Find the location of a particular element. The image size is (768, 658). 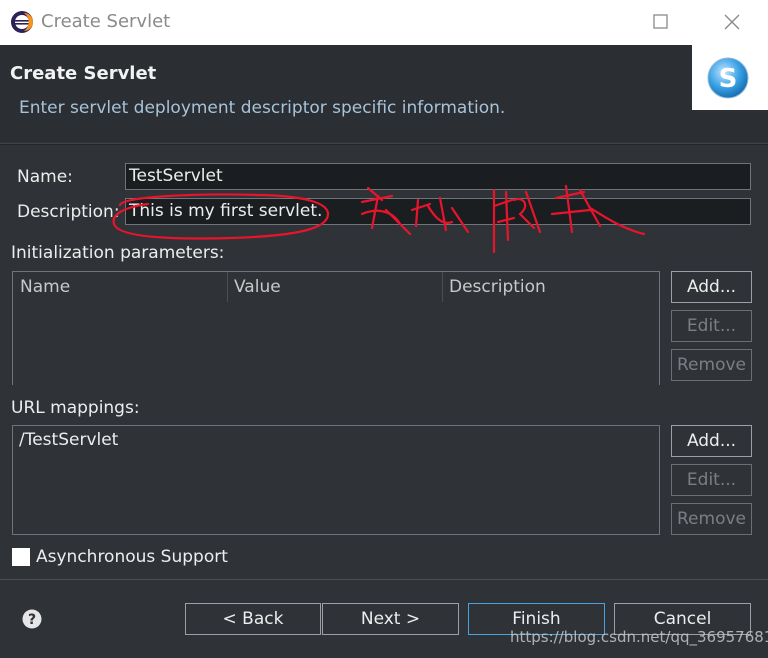

column-header-value: Value is located at coordinates (257, 287).